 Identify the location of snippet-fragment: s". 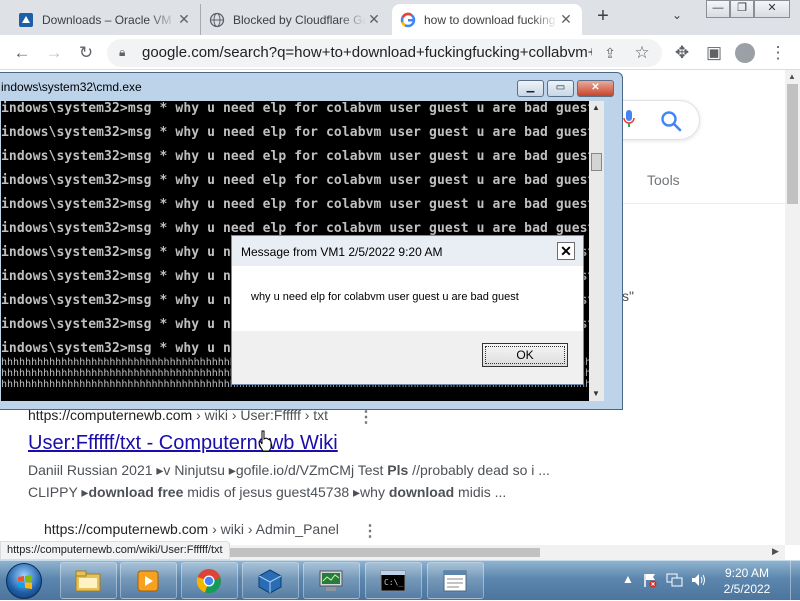
(628, 296).